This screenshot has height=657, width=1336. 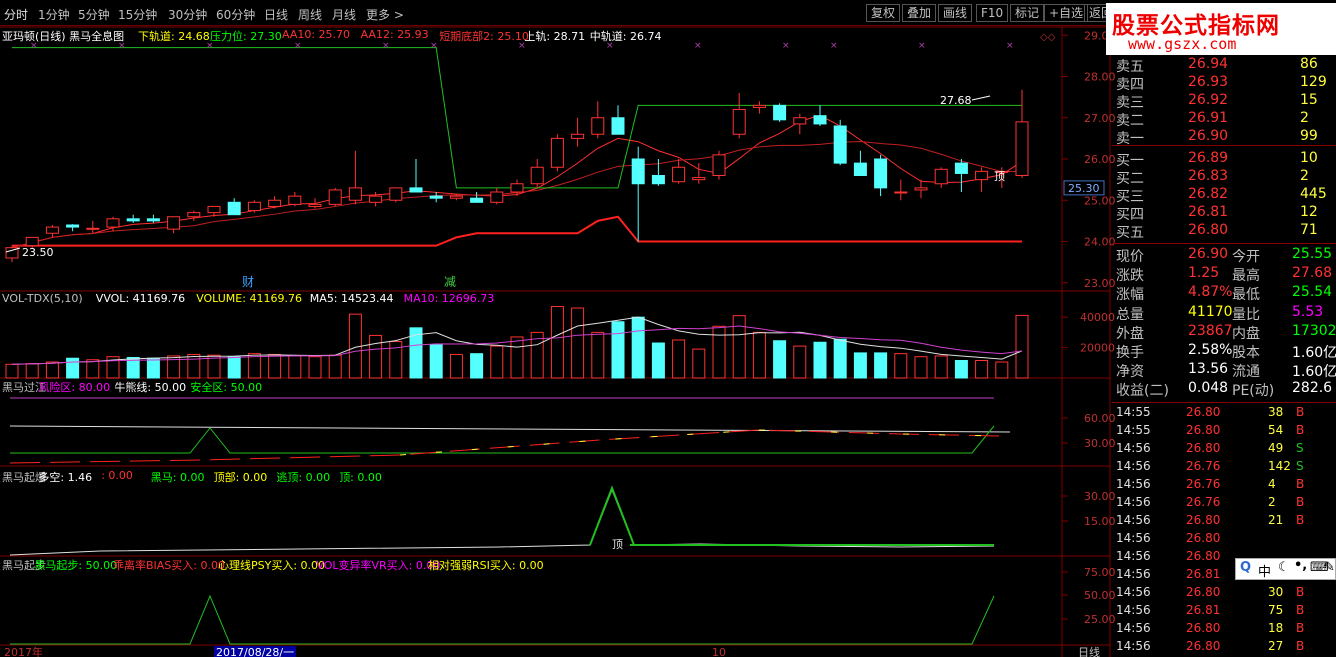 What do you see at coordinates (117, 475) in the screenshot?
I see `p4Labels-item-2: : 0.00` at bounding box center [117, 475].